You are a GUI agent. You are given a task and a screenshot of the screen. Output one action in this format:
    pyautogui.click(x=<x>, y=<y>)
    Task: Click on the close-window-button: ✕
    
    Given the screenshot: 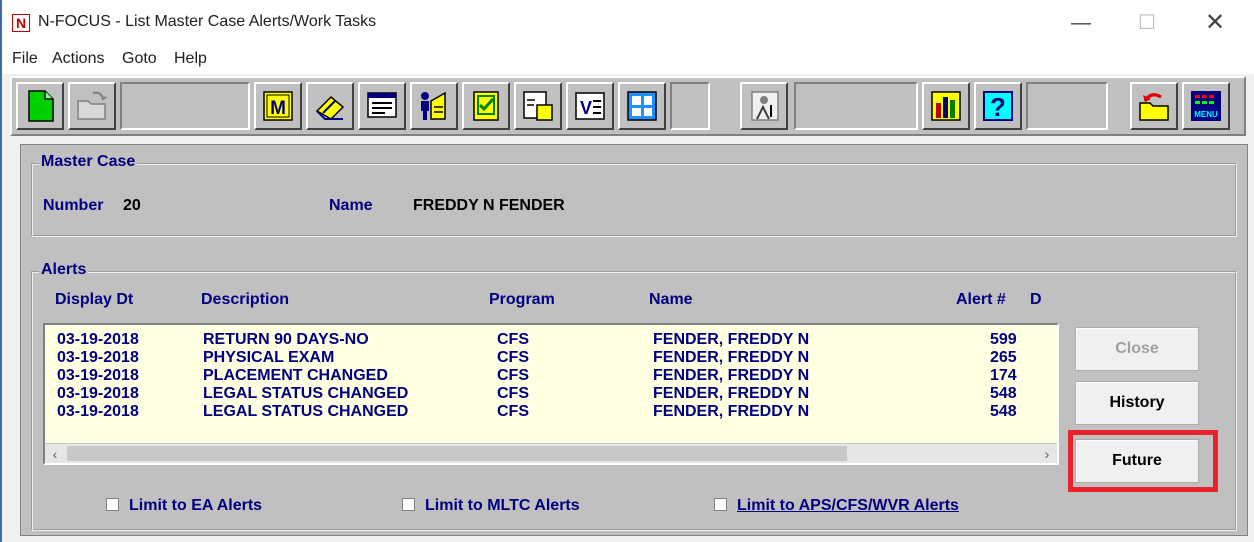 What is the action you would take?
    pyautogui.click(x=1215, y=24)
    